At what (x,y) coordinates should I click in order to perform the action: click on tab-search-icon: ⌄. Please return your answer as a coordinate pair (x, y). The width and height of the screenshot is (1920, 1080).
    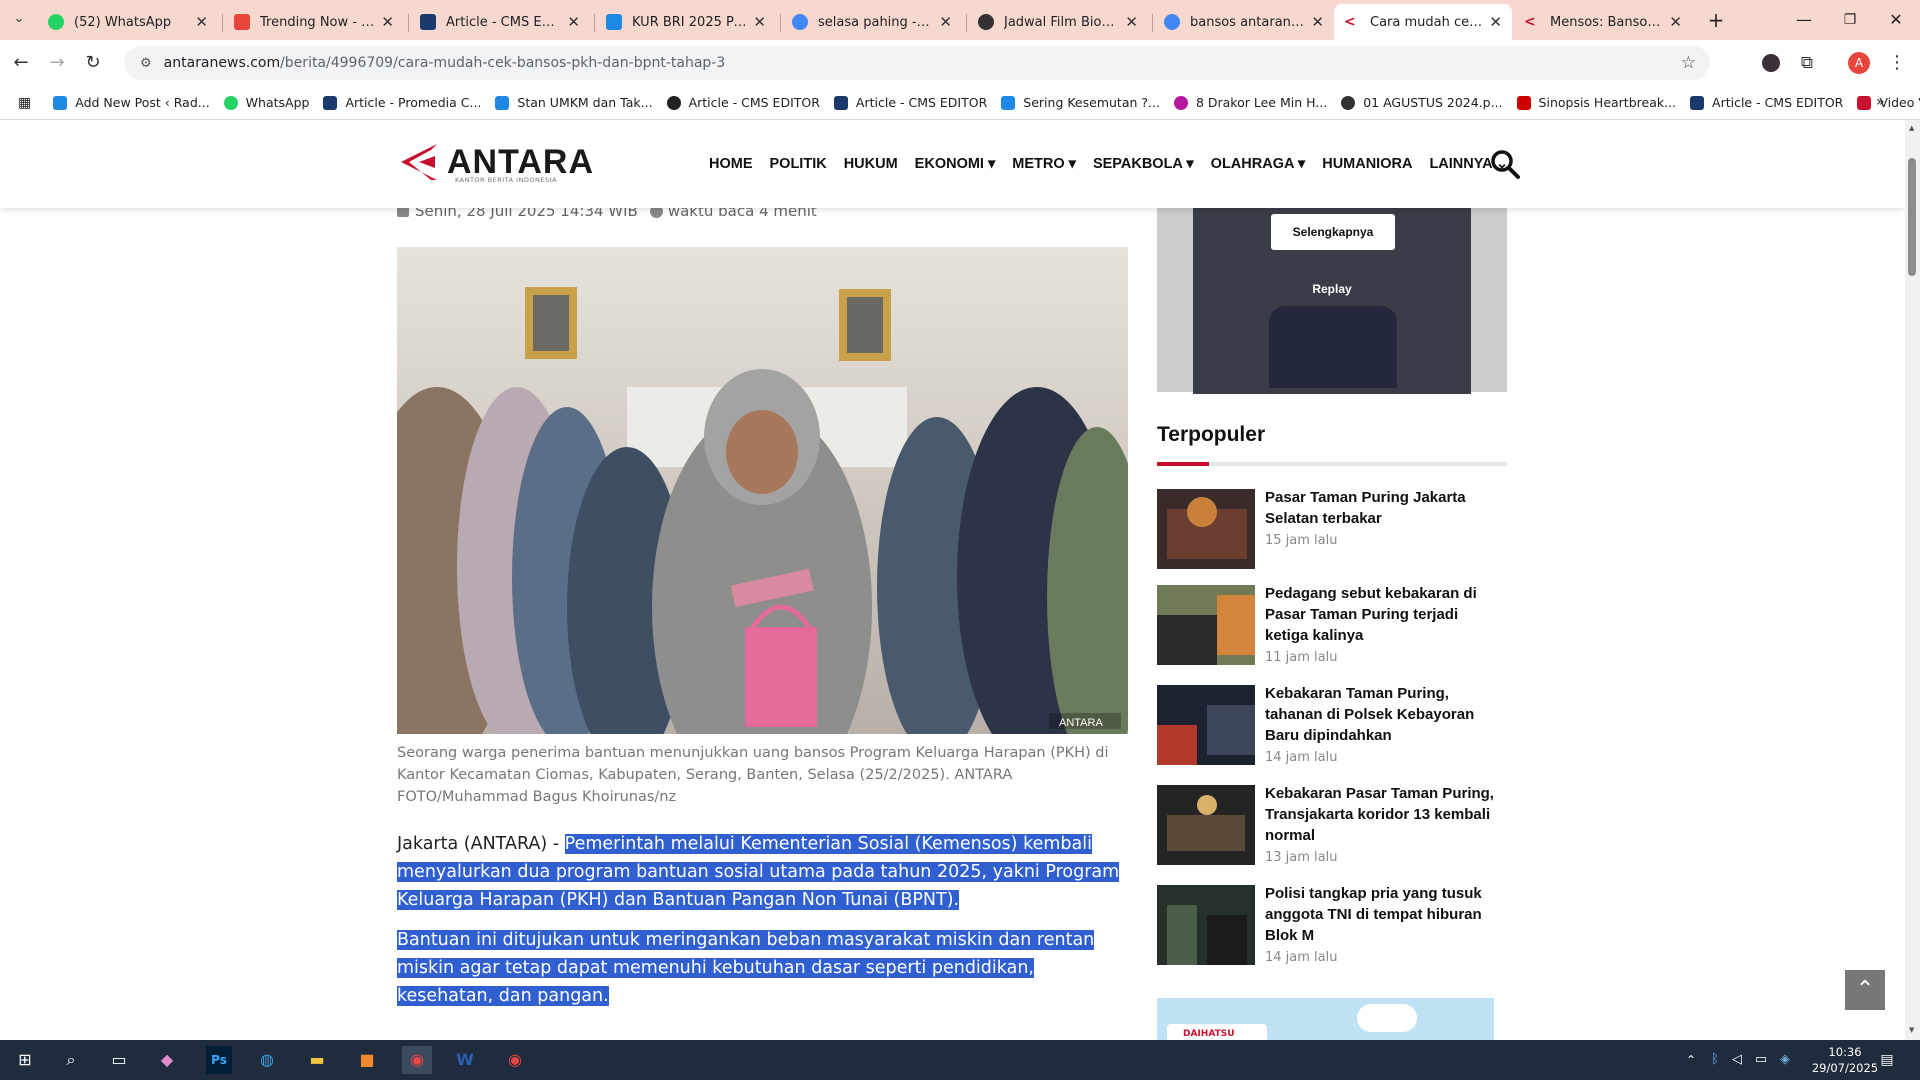
    Looking at the image, I should click on (19, 19).